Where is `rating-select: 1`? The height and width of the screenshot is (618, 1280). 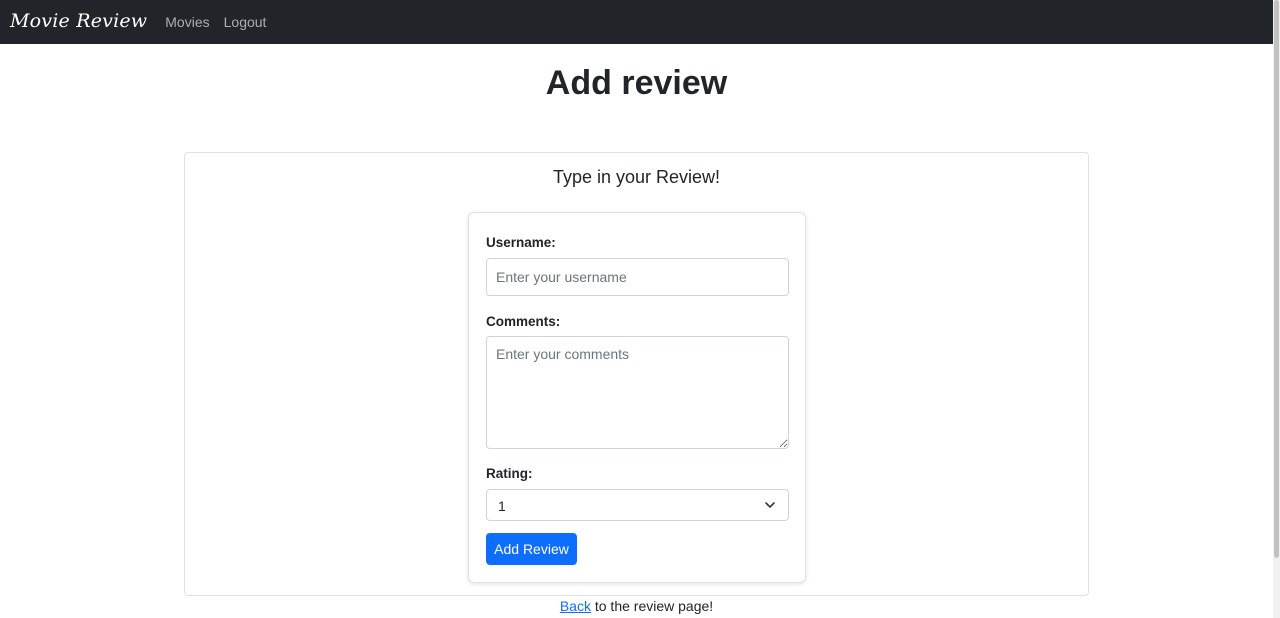
rating-select: 1 is located at coordinates (637, 505).